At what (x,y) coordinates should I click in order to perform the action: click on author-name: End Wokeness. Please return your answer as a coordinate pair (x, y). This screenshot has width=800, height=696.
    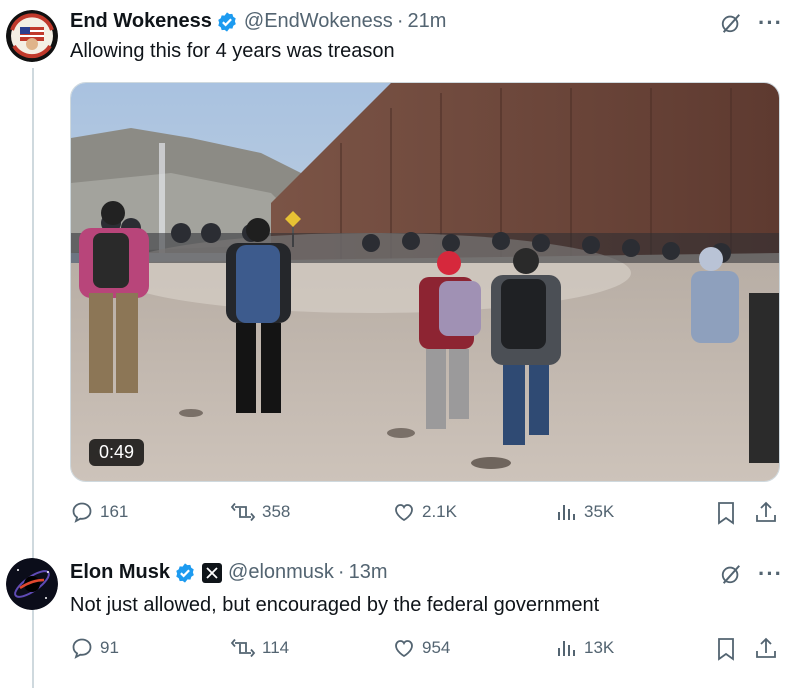
    Looking at the image, I should click on (141, 21).